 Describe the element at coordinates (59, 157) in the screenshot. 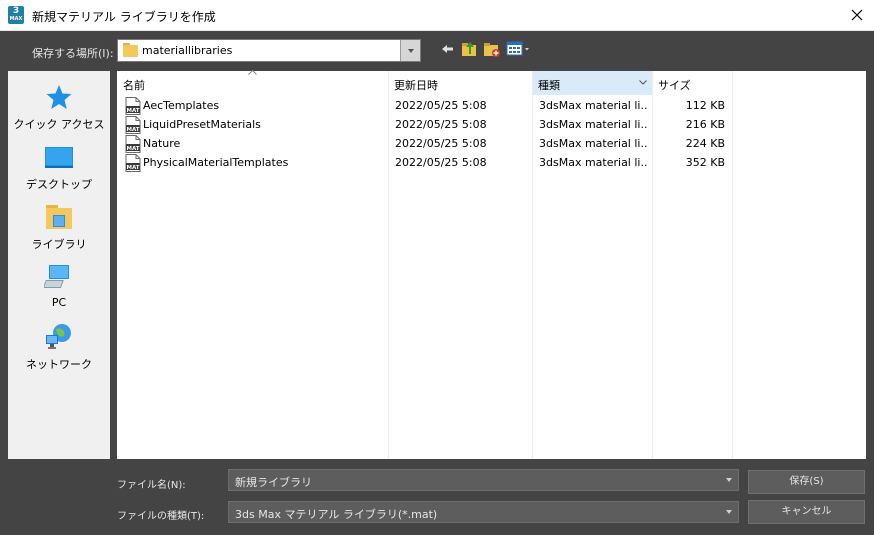

I see `desktop-icon` at that location.